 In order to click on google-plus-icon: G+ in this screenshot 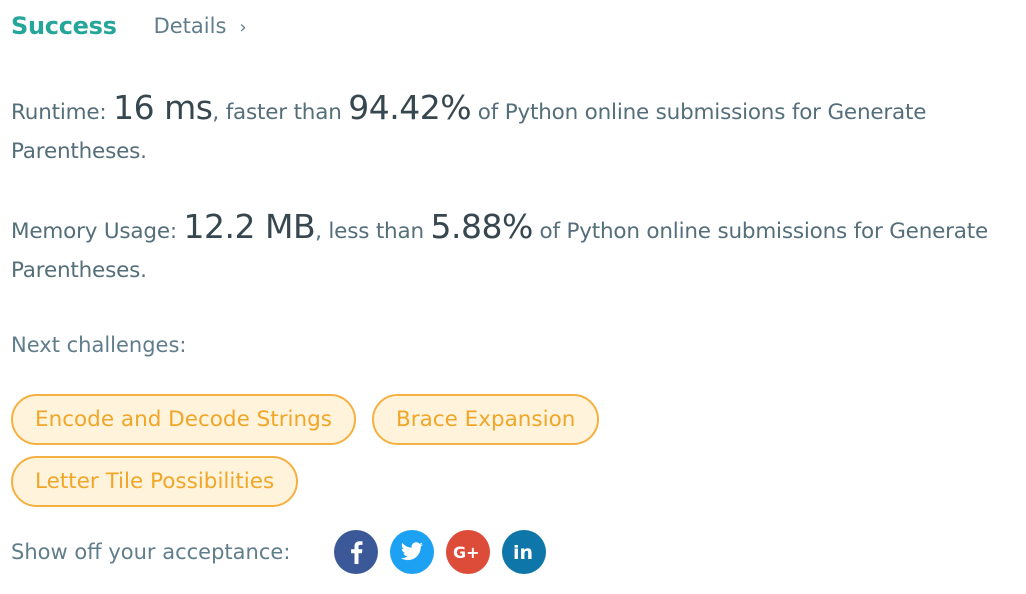, I will do `click(466, 552)`.